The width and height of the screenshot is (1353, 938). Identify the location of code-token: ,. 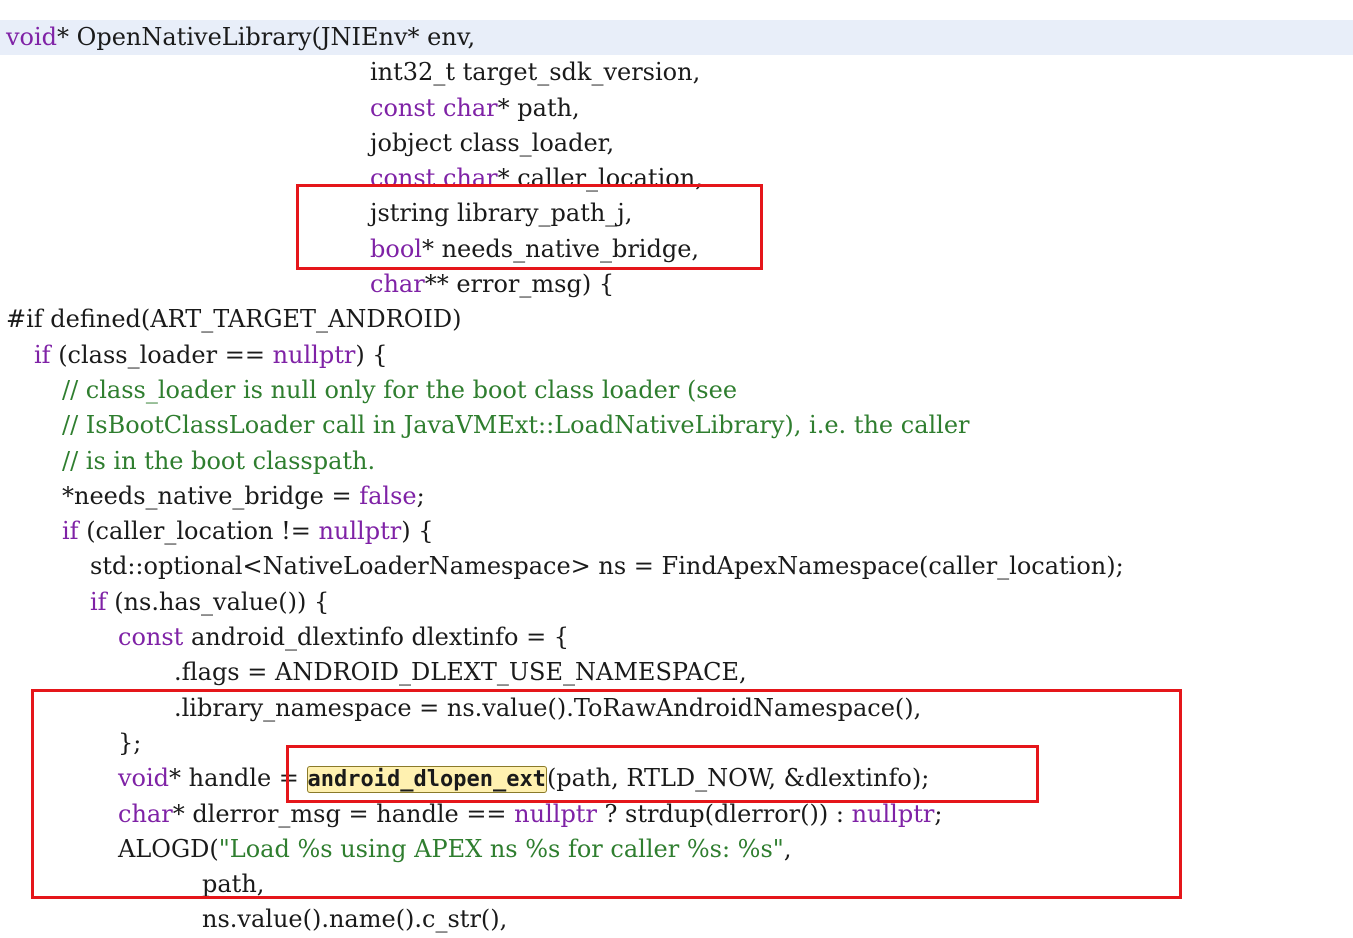
(787, 848).